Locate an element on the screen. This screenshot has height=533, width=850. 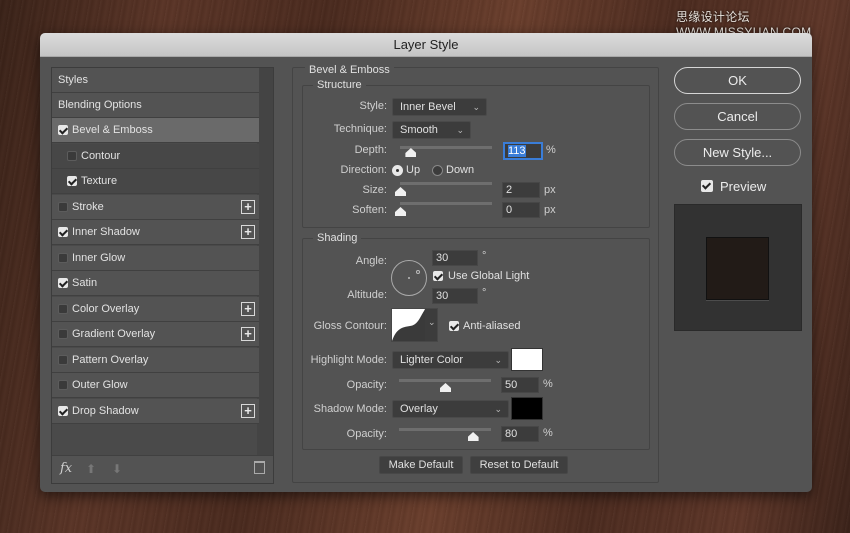
highlight-mode-value: Lighter Color is located at coordinates (431, 360).